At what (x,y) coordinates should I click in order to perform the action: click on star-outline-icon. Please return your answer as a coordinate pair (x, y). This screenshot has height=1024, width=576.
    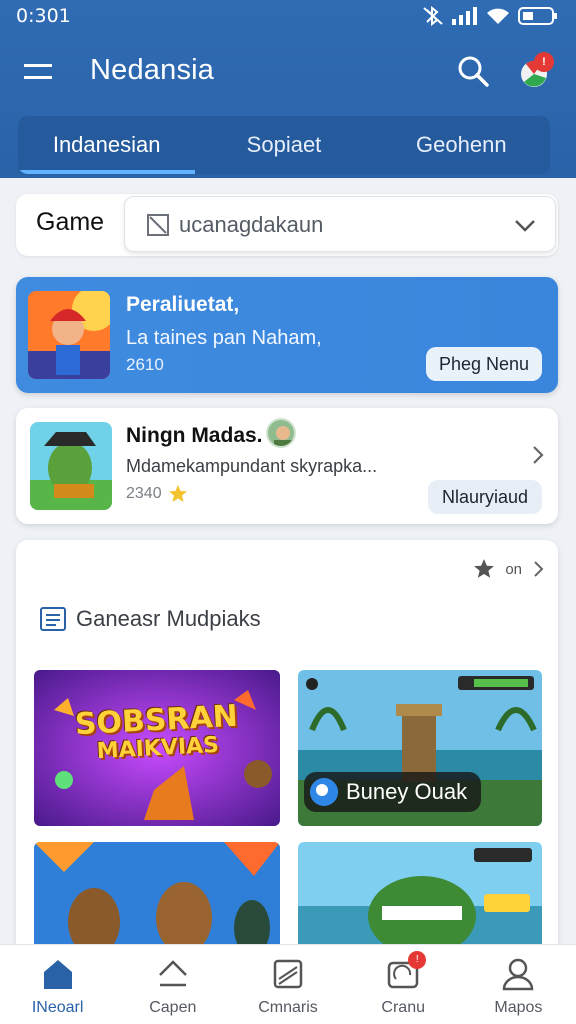
    Looking at the image, I should click on (484, 569).